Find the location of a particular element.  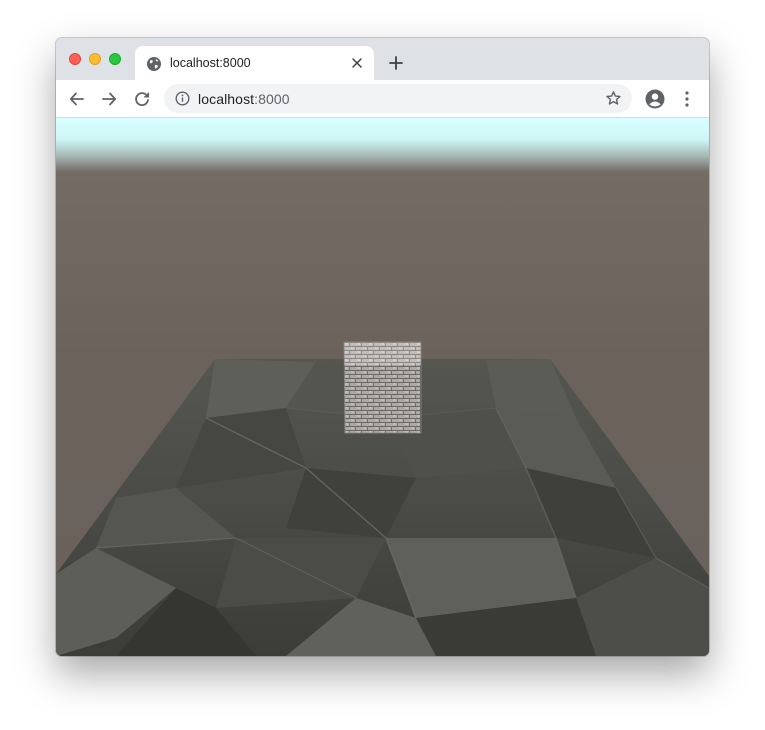

stone-cube is located at coordinates (382, 387).